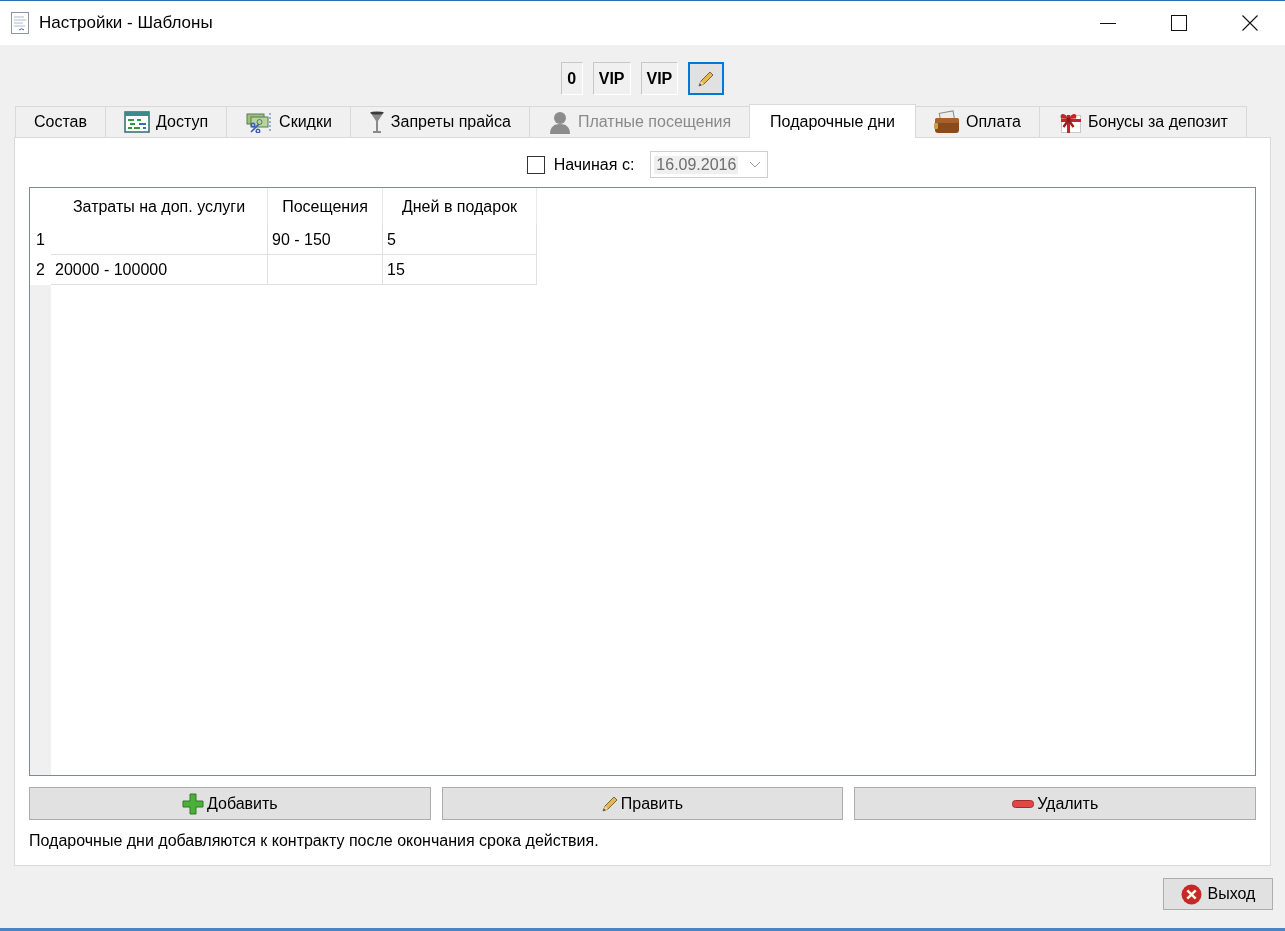 Image resolution: width=1285 pixels, height=931 pixels. What do you see at coordinates (571, 78) in the screenshot?
I see `toolbar-button: 0` at bounding box center [571, 78].